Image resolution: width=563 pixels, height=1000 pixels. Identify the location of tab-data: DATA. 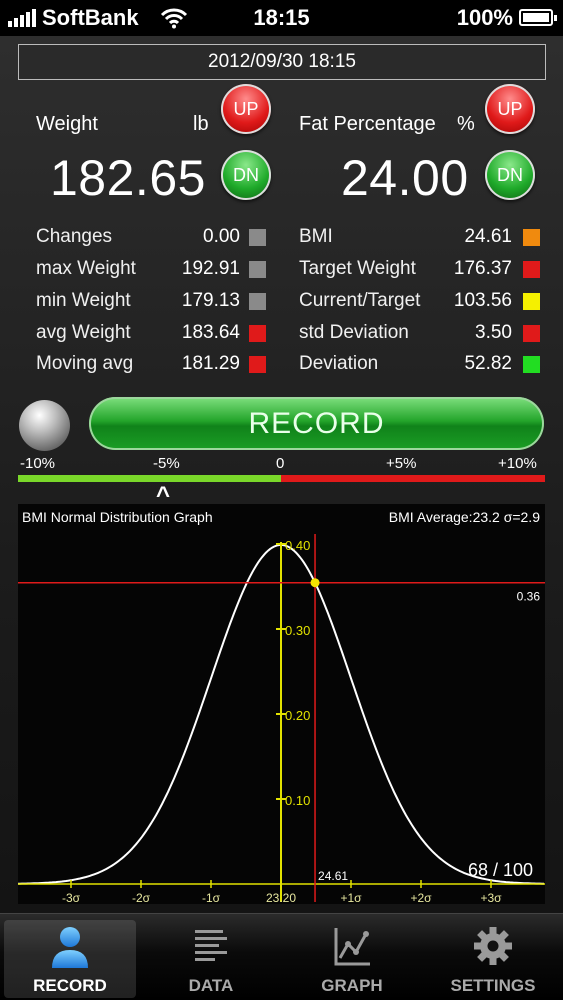
(211, 959).